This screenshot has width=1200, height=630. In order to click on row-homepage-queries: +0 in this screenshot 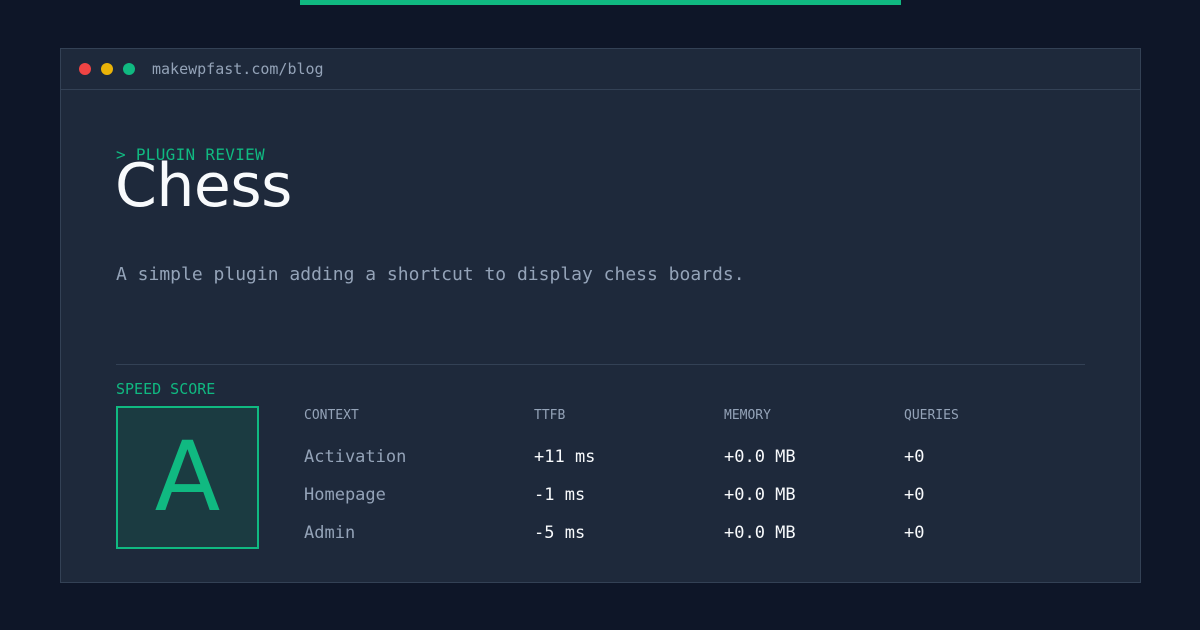, I will do `click(914, 495)`.